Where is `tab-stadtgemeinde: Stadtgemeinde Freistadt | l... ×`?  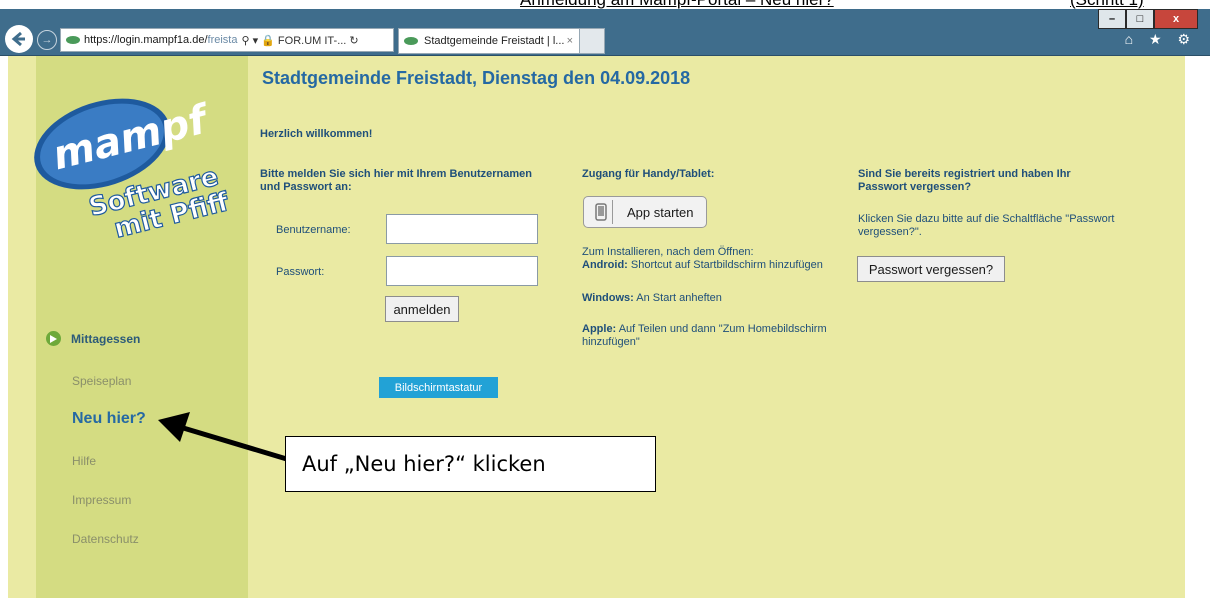 tab-stadtgemeinde: Stadtgemeinde Freistadt | l... × is located at coordinates (489, 41).